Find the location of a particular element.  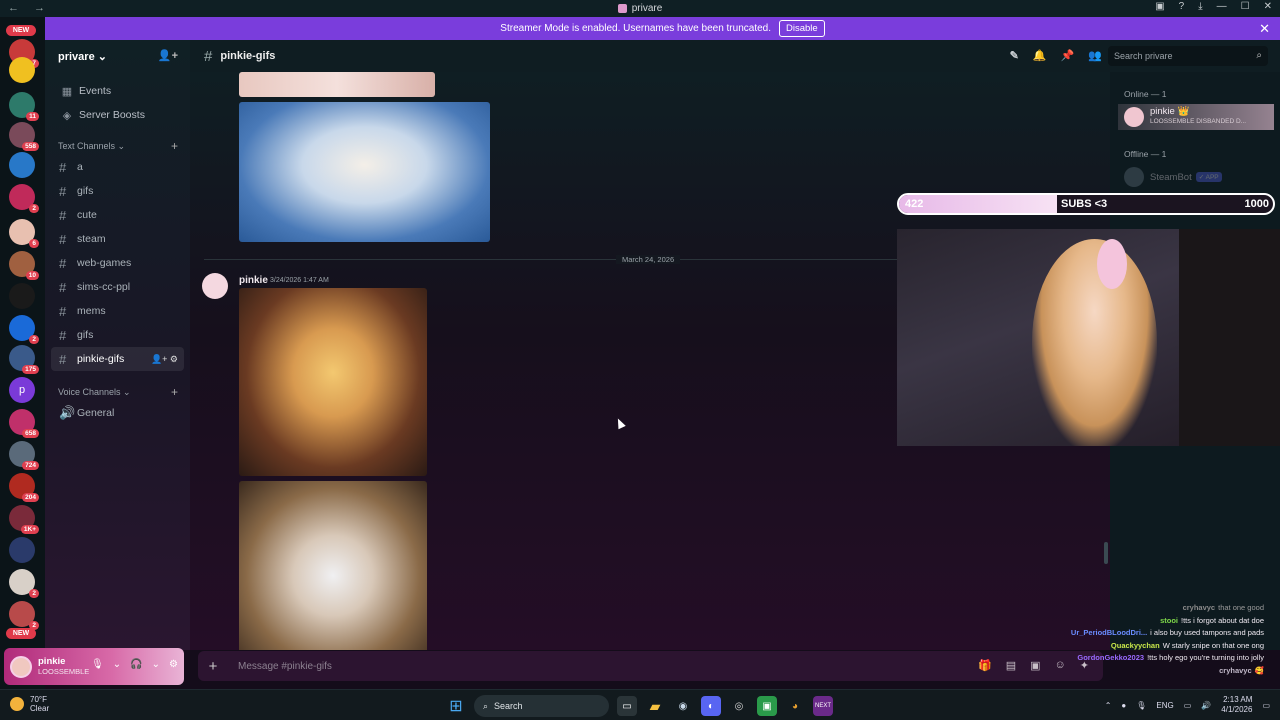

app-icon: ▣ is located at coordinates (767, 706).